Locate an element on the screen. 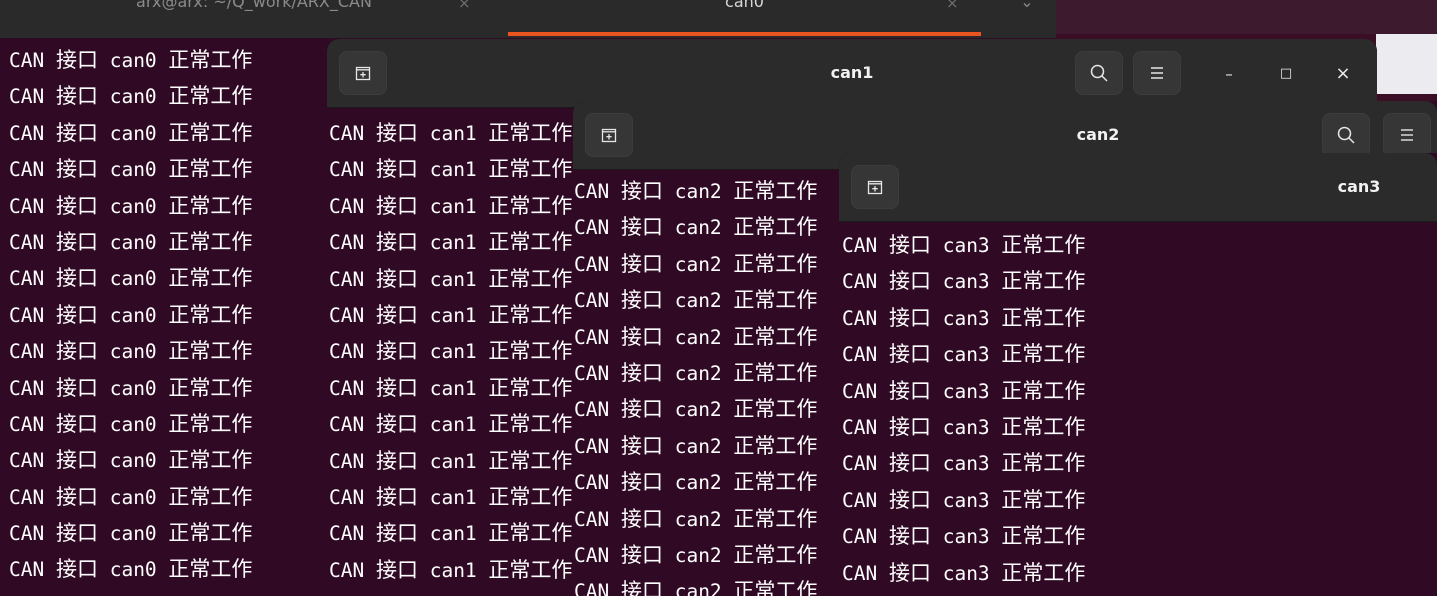 The width and height of the screenshot is (1437, 596). headerbar: can1 – □ × is located at coordinates (852, 73).